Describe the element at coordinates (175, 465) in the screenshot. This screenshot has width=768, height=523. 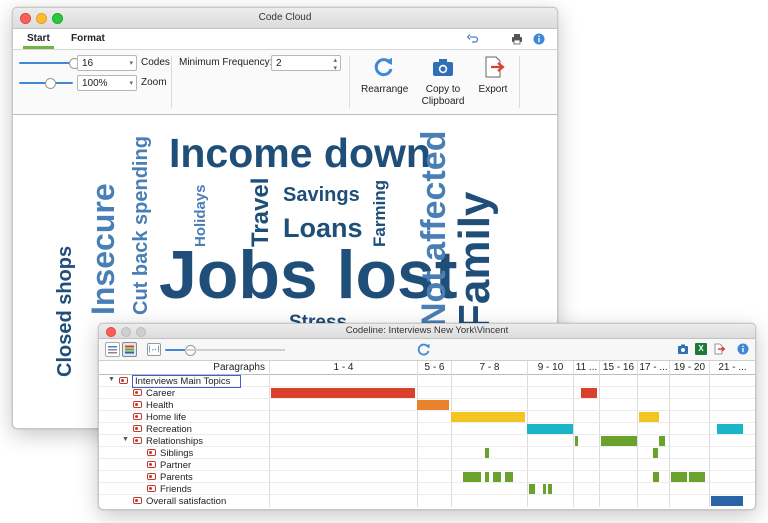
I see `code-label: Partner` at that location.